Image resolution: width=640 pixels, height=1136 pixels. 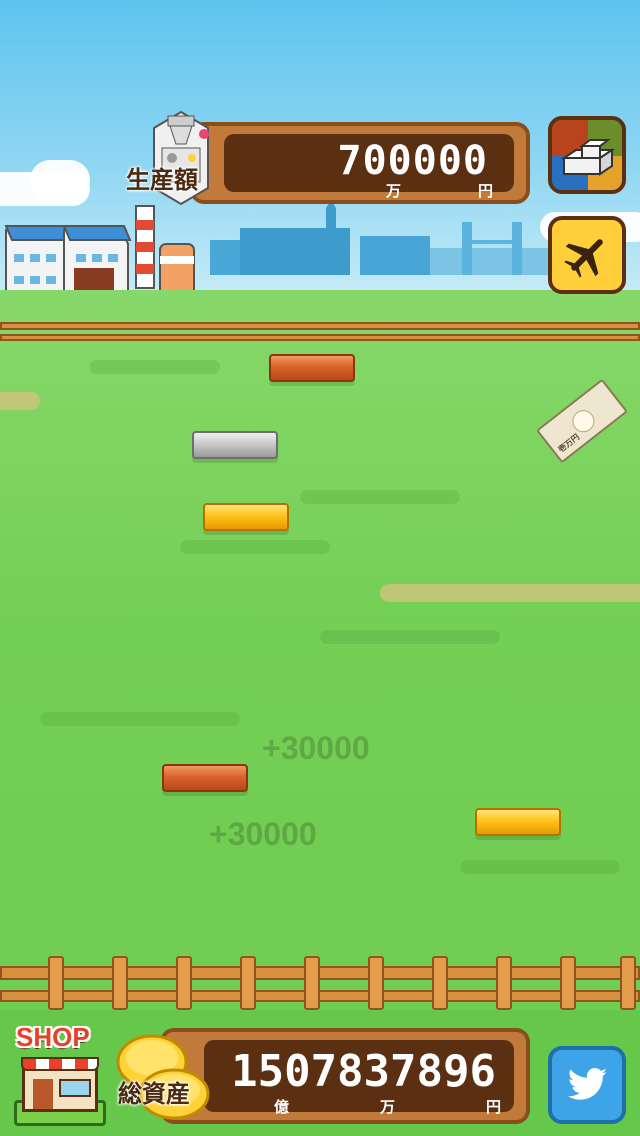 What do you see at coordinates (394, 191) in the screenshot?
I see `production-unit-man: 万` at bounding box center [394, 191].